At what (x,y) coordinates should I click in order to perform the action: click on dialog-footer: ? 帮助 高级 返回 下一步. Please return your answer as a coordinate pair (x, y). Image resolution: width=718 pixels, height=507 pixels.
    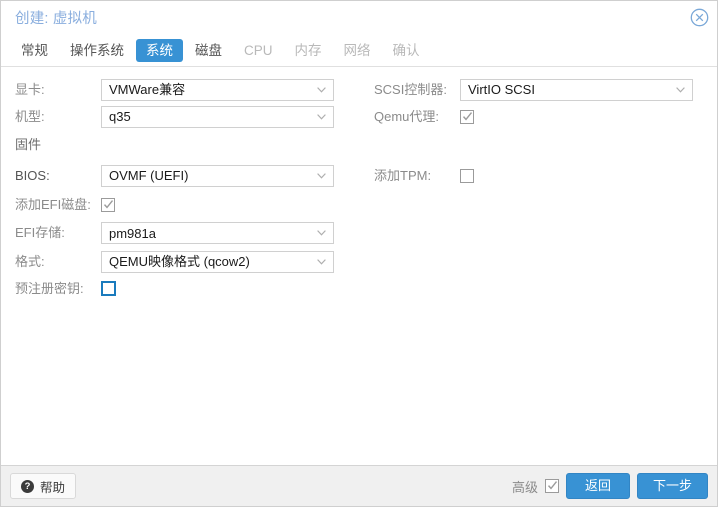
    Looking at the image, I should click on (359, 485).